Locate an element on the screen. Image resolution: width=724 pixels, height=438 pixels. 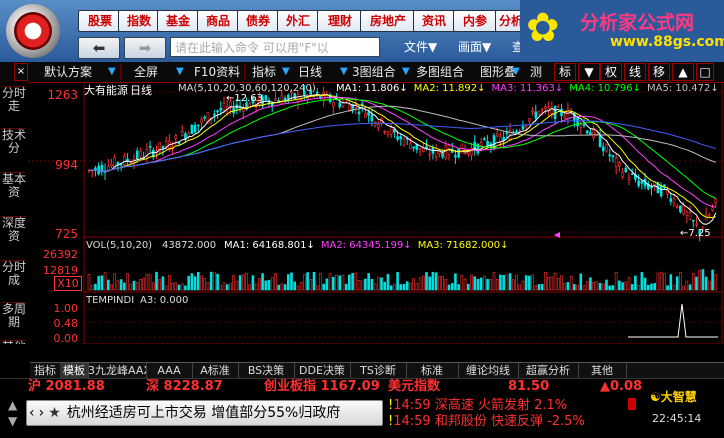
expand-icon: ▼ is located at coordinates (12, 421).